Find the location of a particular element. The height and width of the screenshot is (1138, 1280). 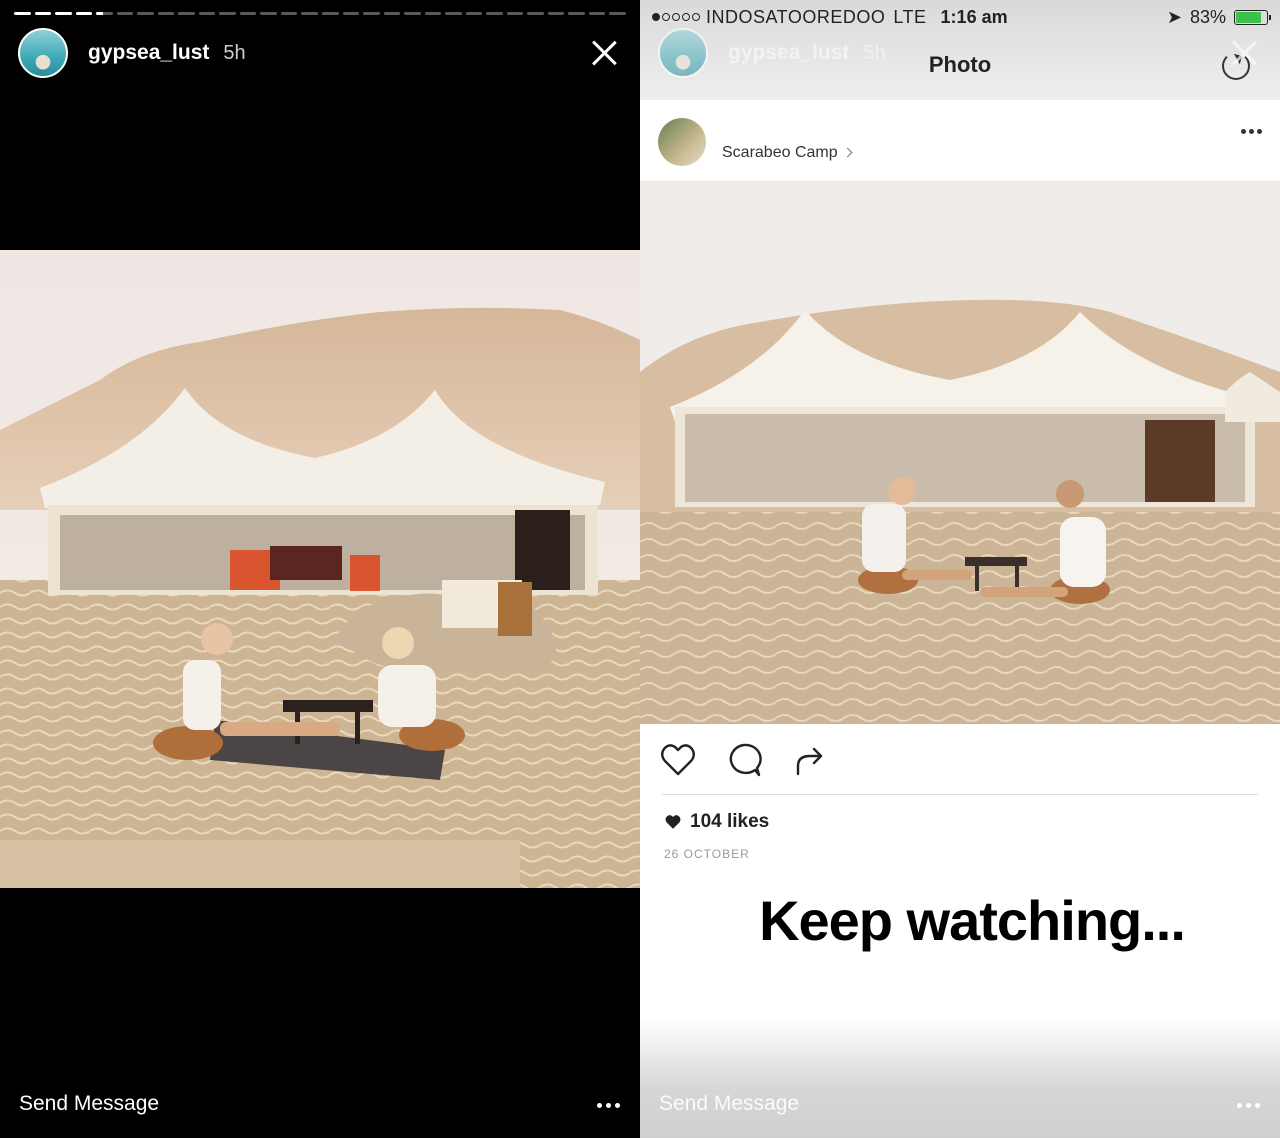

status-time: 1:16 am is located at coordinates (974, 16).